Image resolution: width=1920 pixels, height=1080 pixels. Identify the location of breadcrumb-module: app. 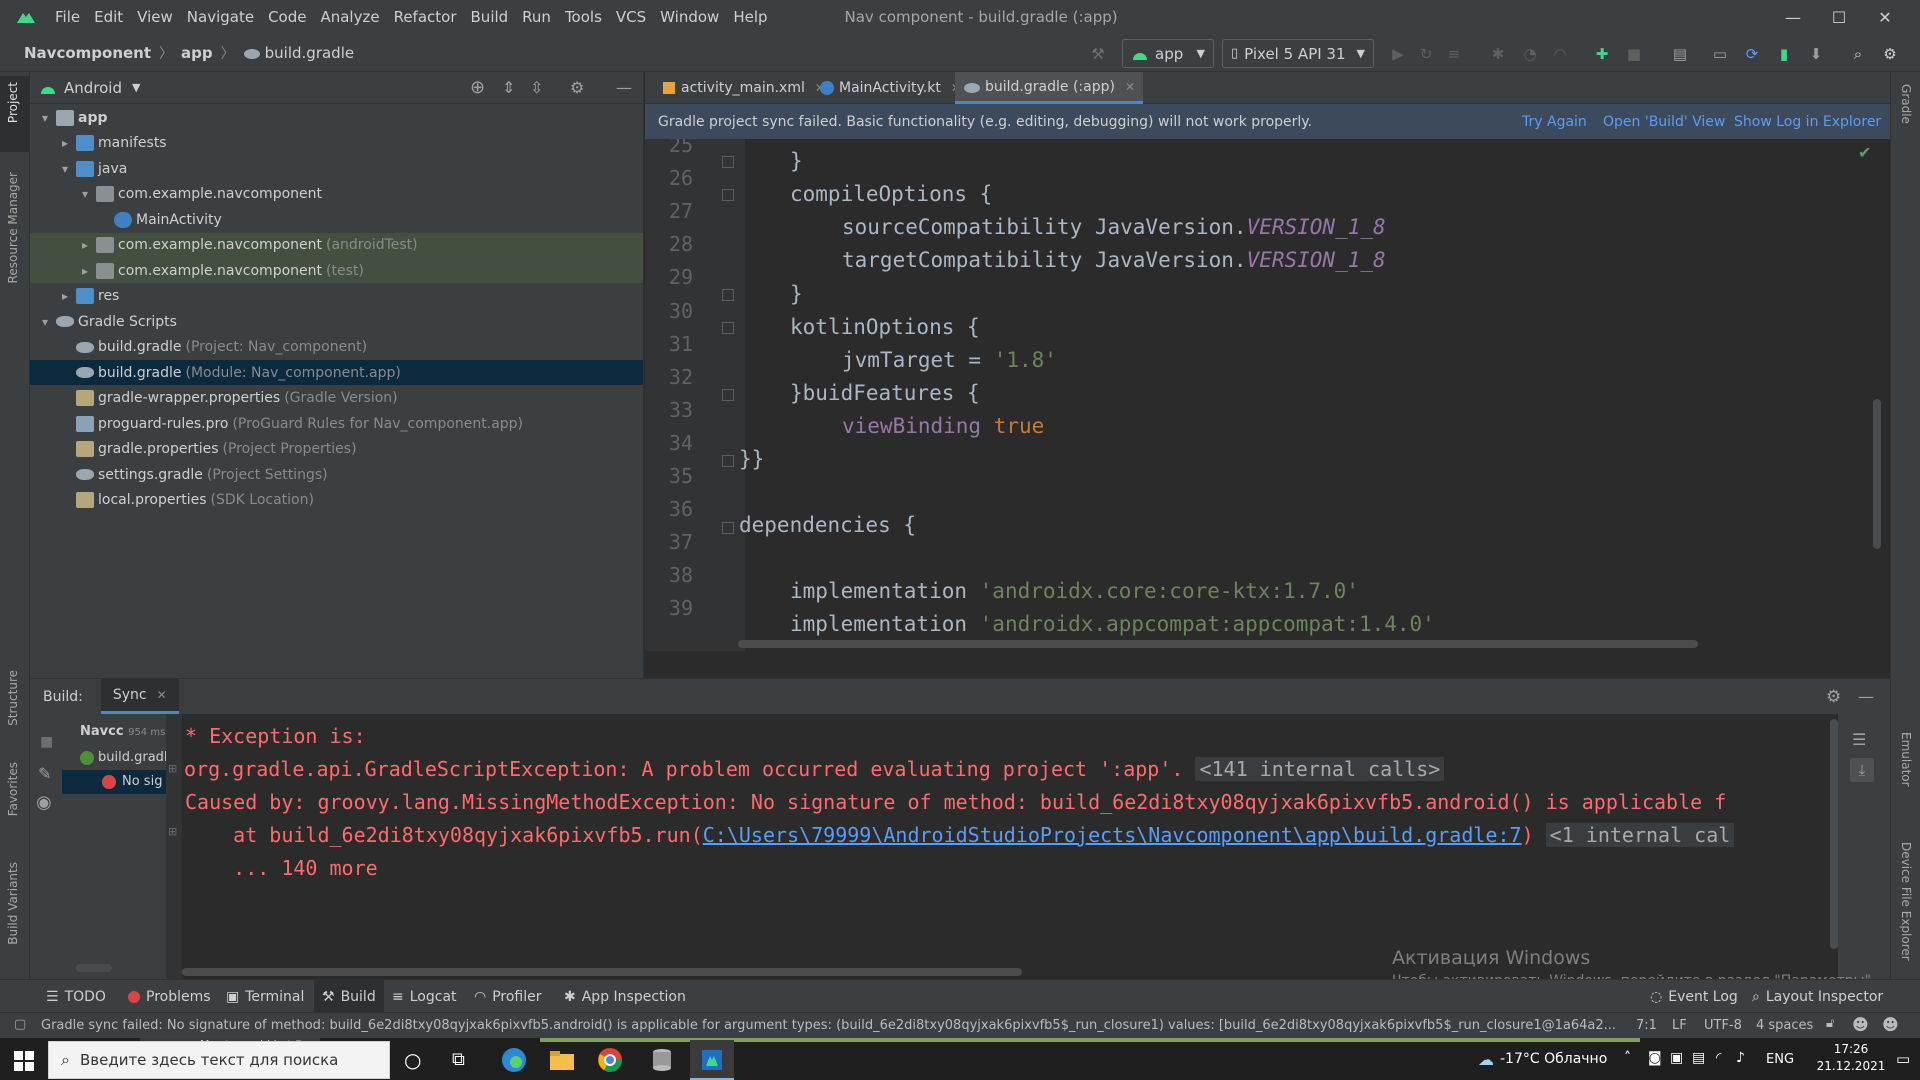
(197, 53).